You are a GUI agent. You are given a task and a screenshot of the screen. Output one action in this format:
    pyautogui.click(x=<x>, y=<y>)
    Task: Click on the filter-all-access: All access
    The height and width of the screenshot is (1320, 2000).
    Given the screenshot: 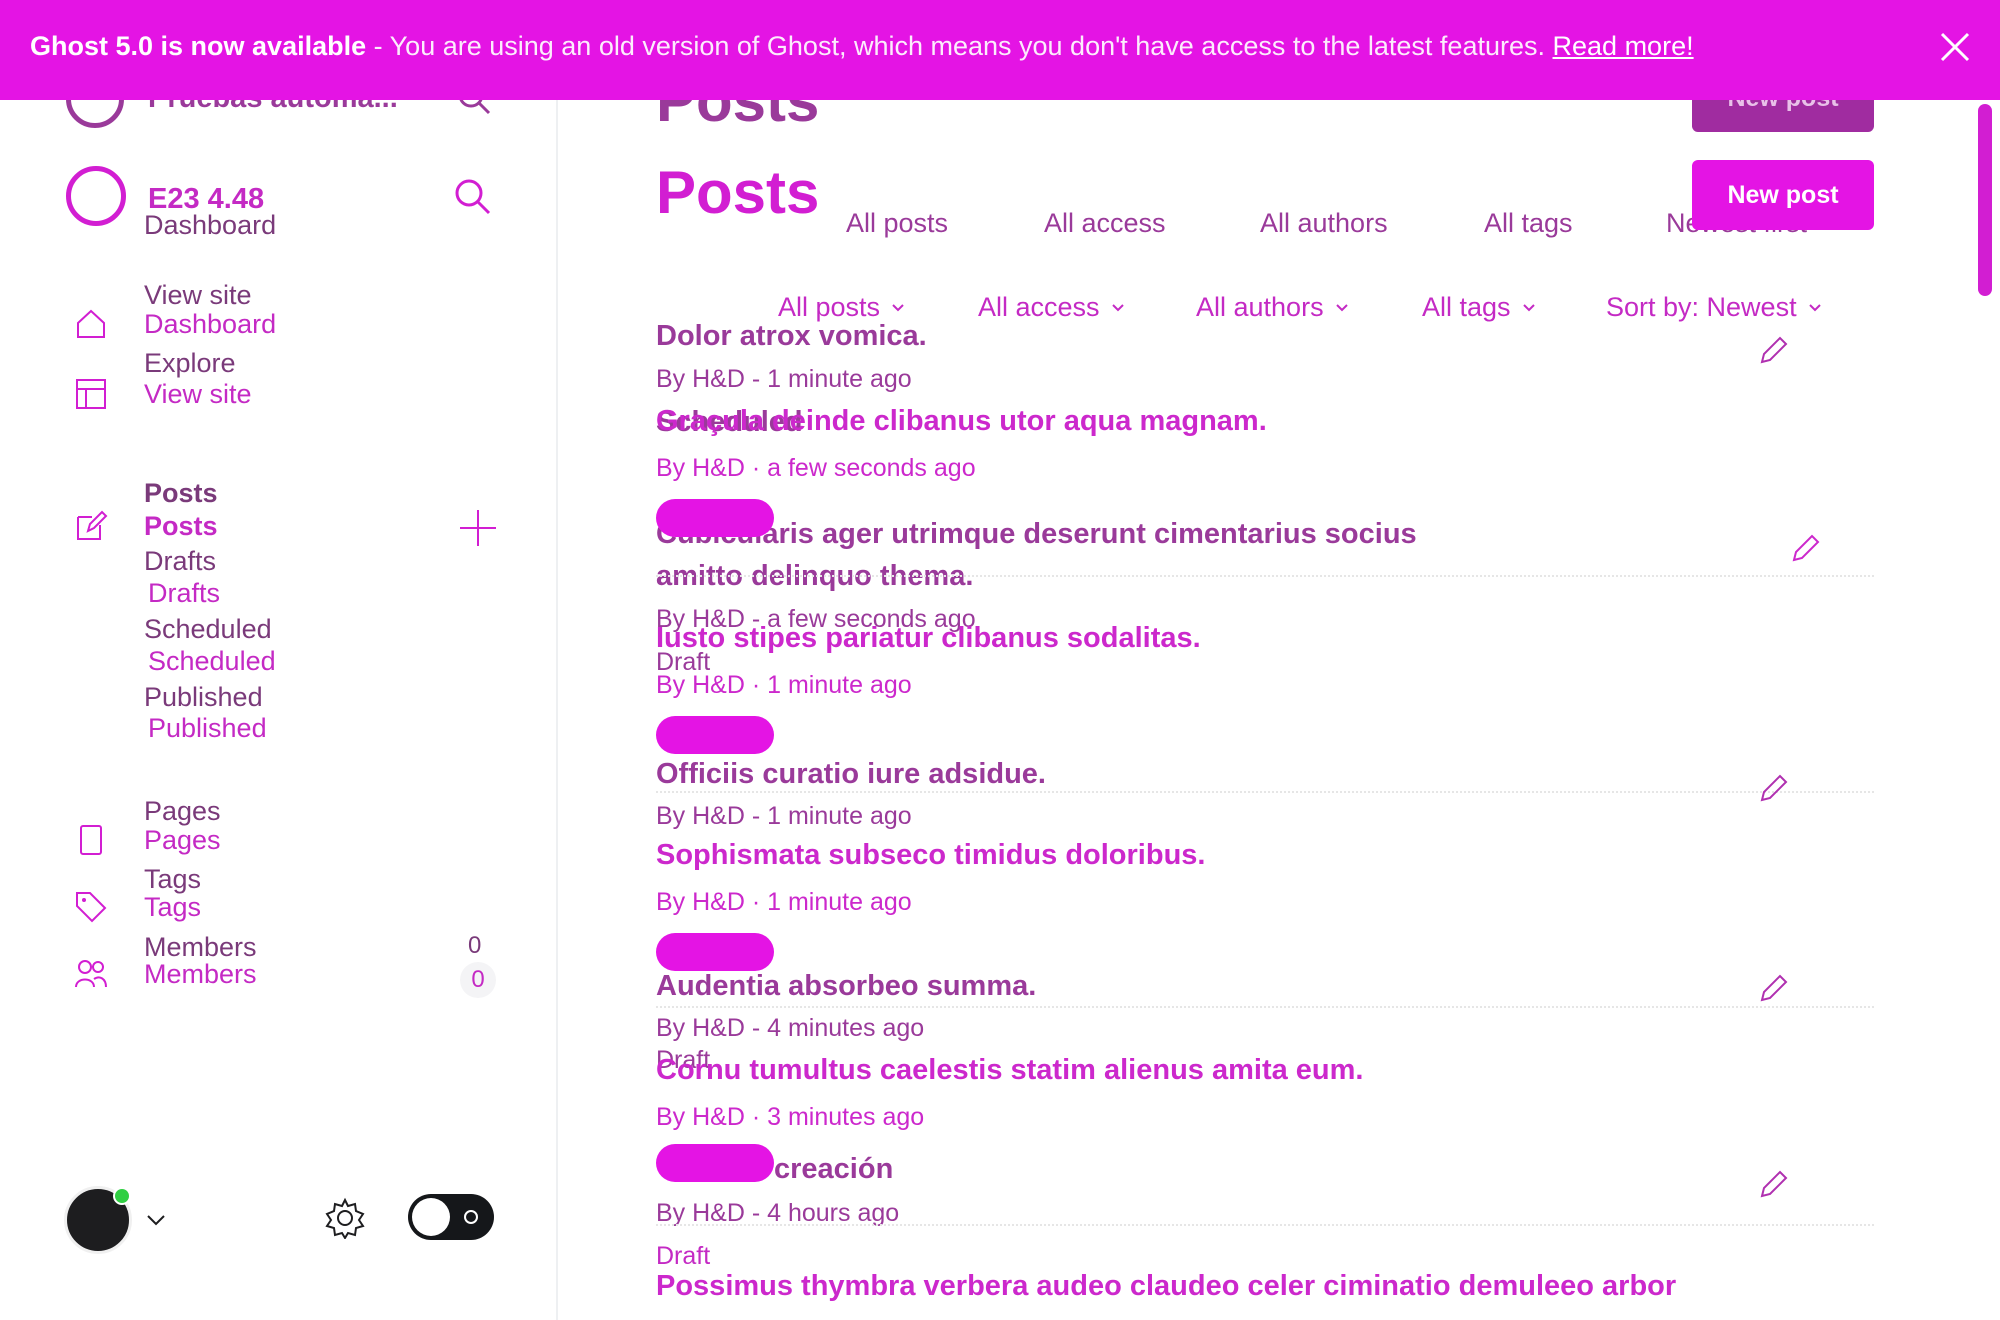 What is the action you would take?
    pyautogui.click(x=1052, y=307)
    